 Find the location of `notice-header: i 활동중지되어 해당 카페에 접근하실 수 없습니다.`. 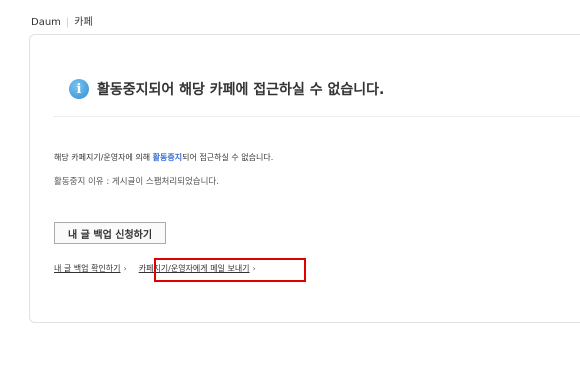

notice-header: i 활동중지되어 해당 카페에 접근하실 수 없습니다. is located at coordinates (226, 89).